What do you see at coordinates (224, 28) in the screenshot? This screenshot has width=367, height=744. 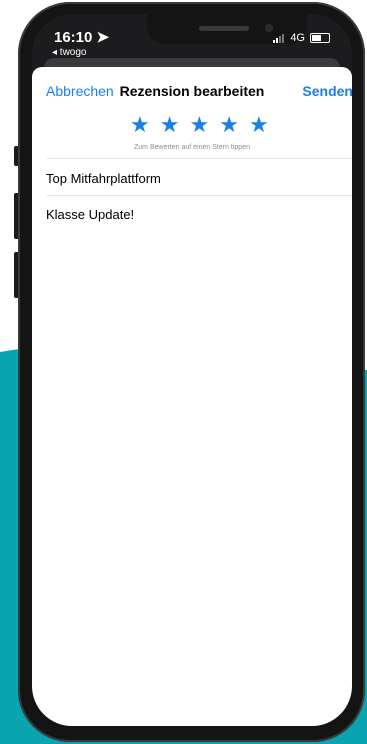 I see `speaker` at bounding box center [224, 28].